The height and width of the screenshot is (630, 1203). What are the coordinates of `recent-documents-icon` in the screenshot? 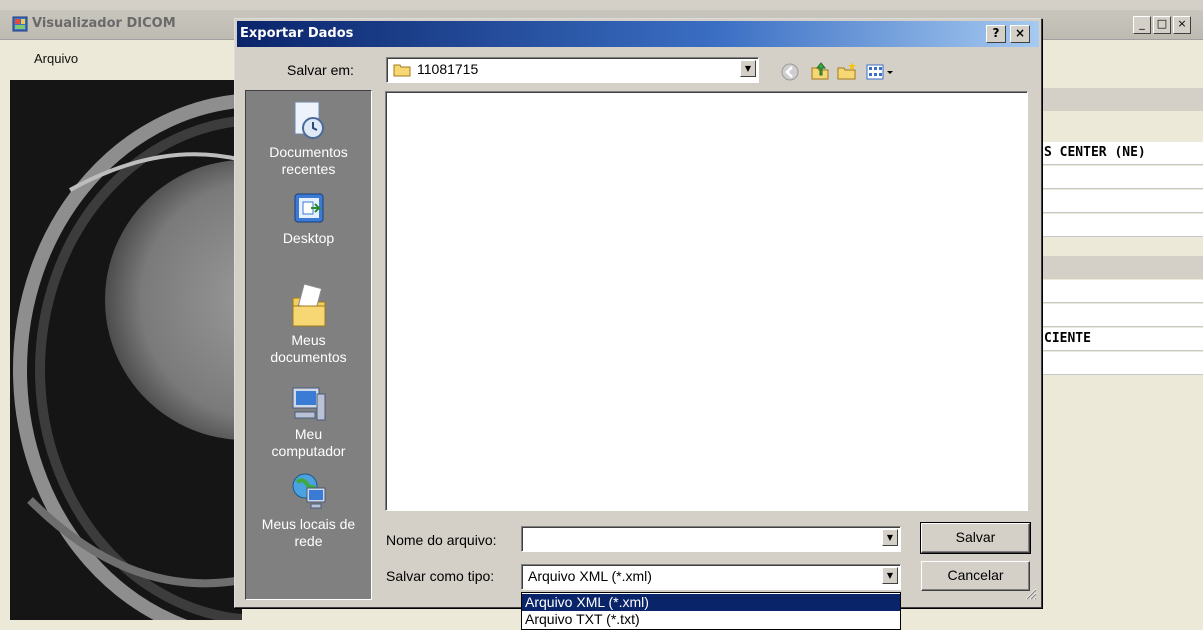 It's located at (309, 120).